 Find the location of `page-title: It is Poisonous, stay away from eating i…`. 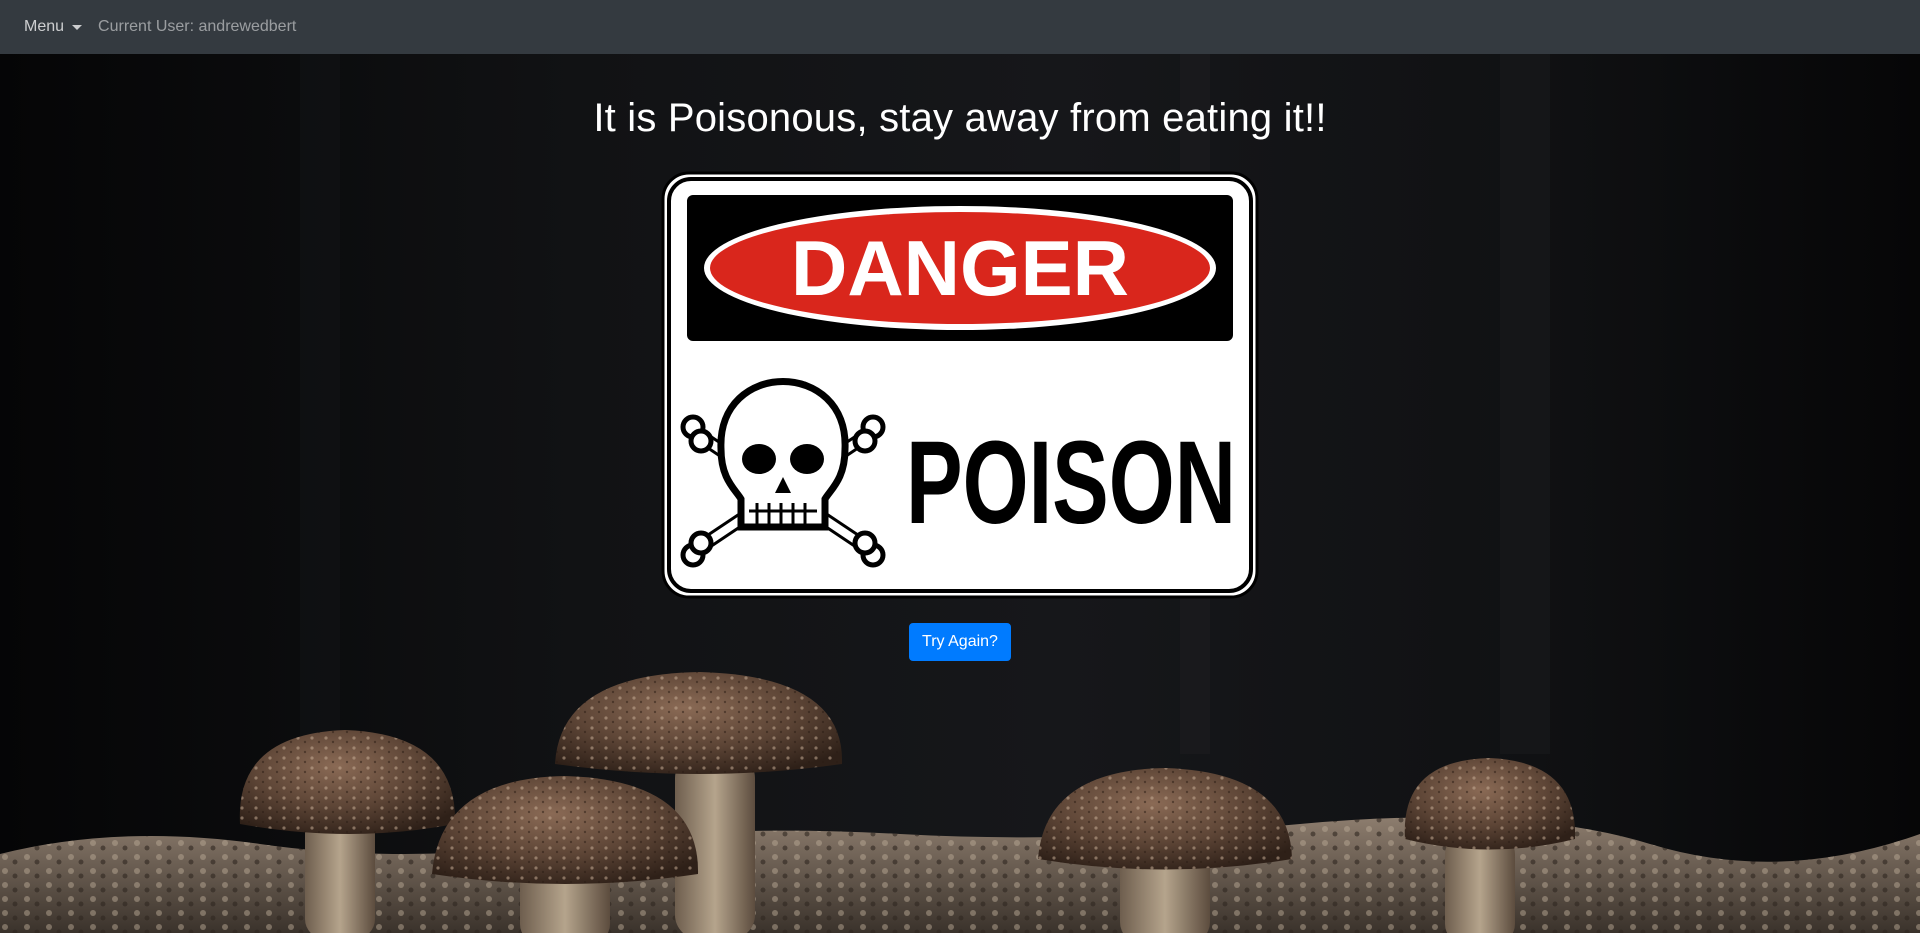

page-title: It is Poisonous, stay away from eating i… is located at coordinates (960, 118).